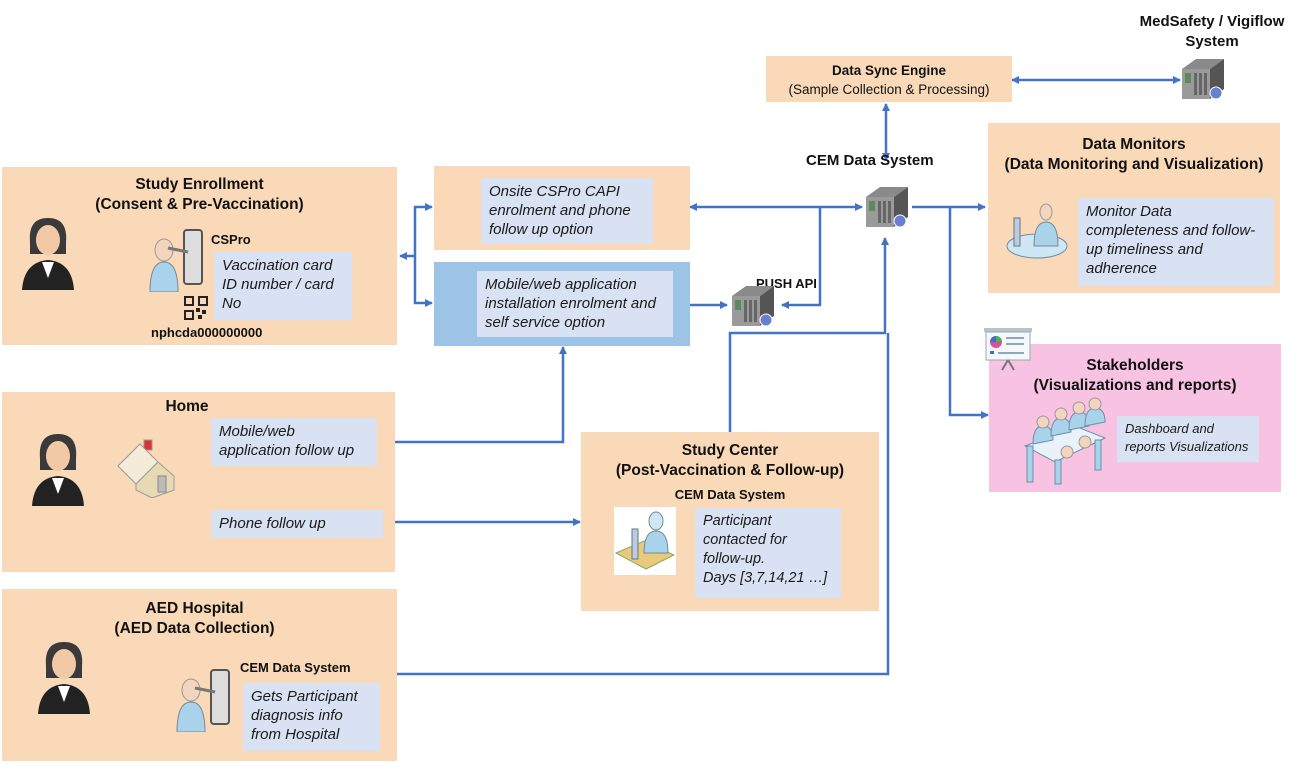  Describe the element at coordinates (1065, 441) in the screenshot. I see `meeting-group-icon` at that location.